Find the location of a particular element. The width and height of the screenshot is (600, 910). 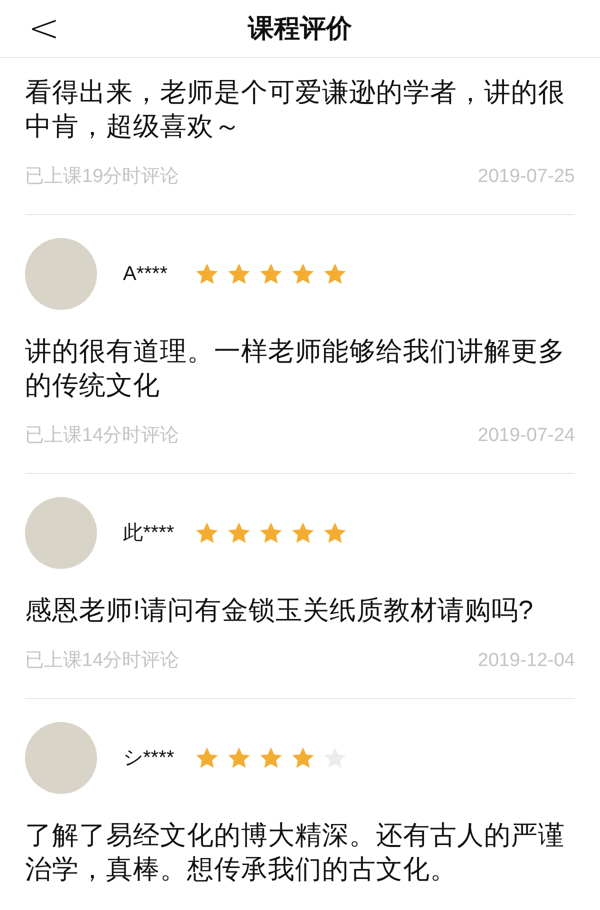

review-date: 2019-12-04 is located at coordinates (526, 661).